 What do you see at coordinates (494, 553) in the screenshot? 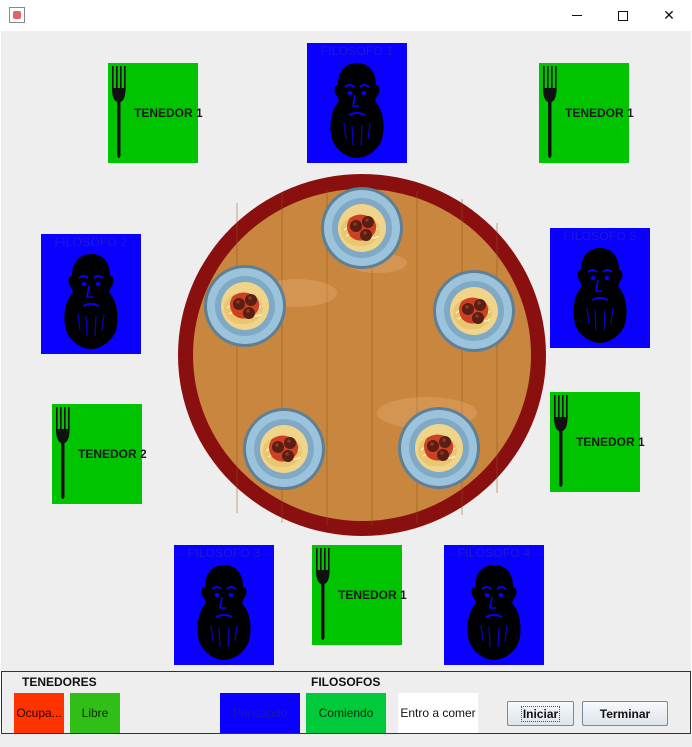
I see `philosopher-name: FILOSOFO 4` at bounding box center [494, 553].